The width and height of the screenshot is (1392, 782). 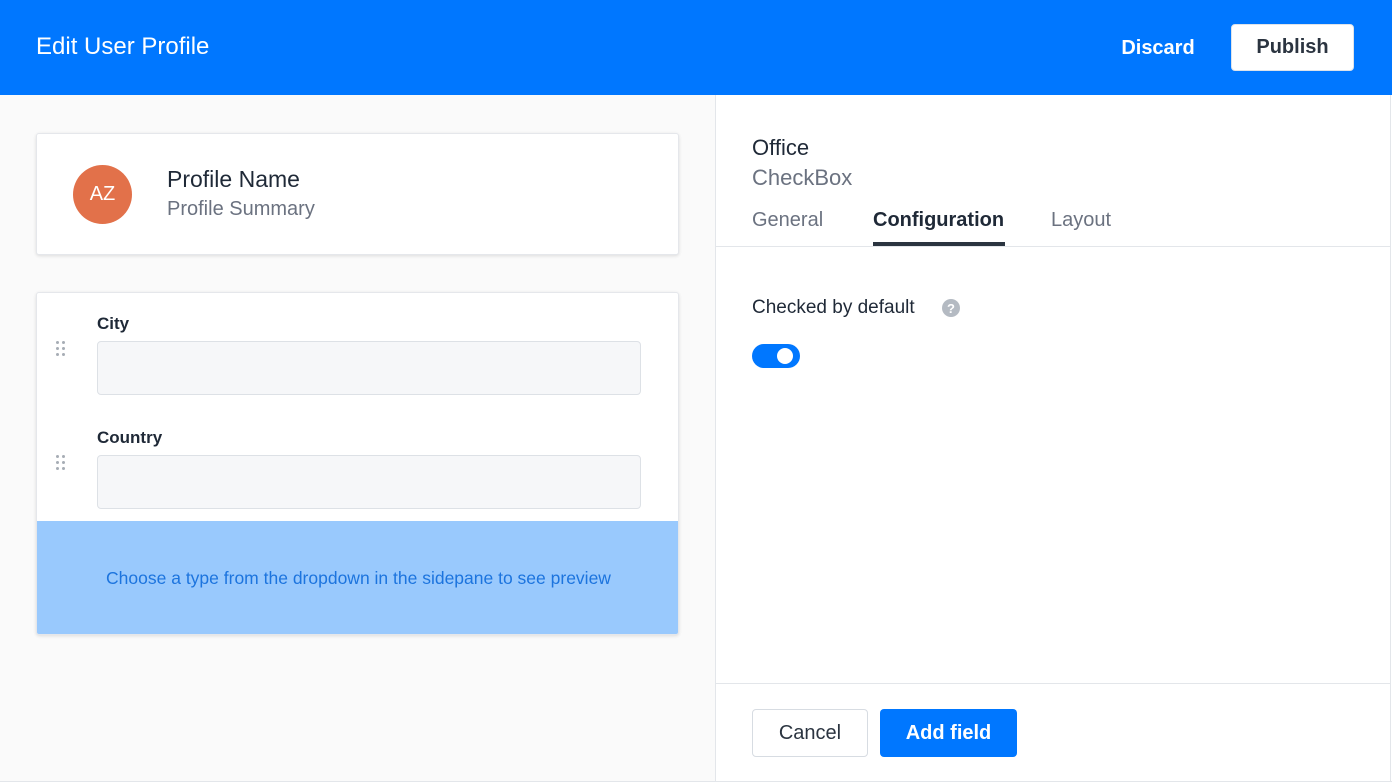 I want to click on cancel-button: Cancel, so click(x=810, y=733).